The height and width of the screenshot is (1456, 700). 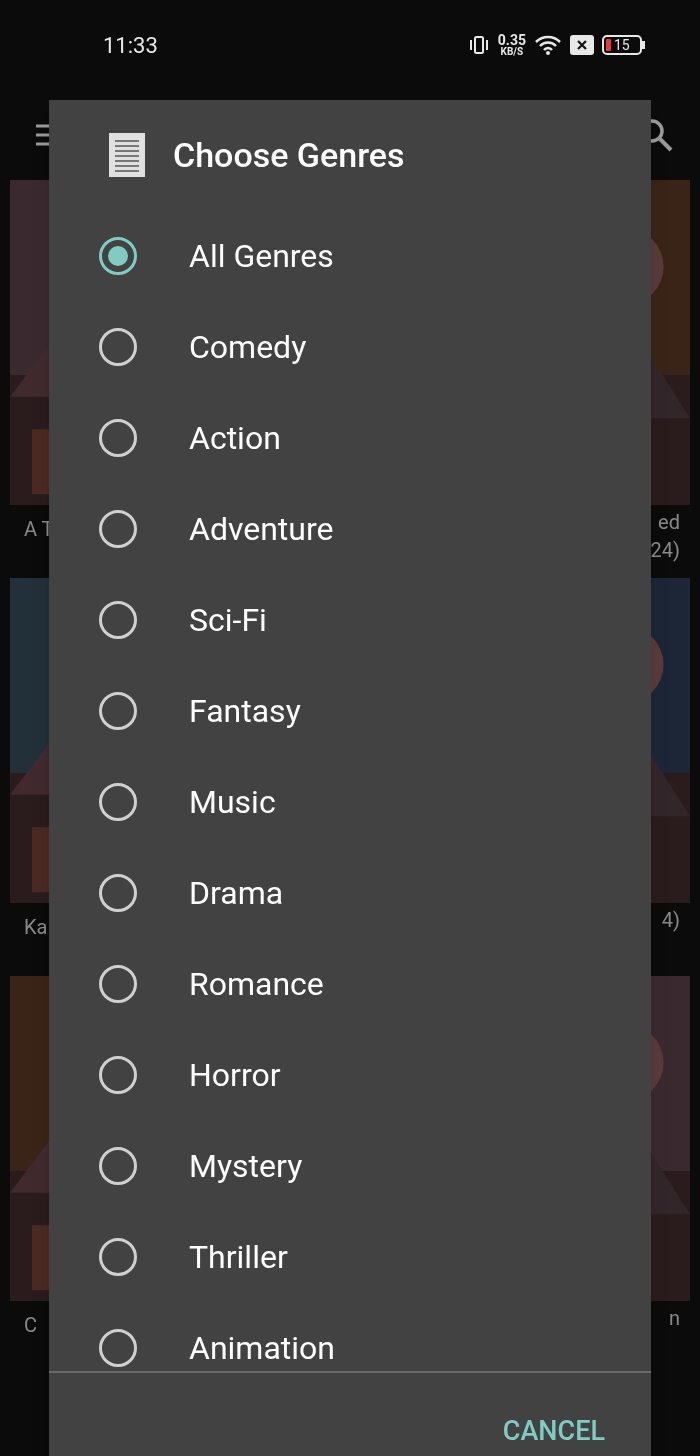 What do you see at coordinates (36, 927) in the screenshot?
I see `movie-title: Ka` at bounding box center [36, 927].